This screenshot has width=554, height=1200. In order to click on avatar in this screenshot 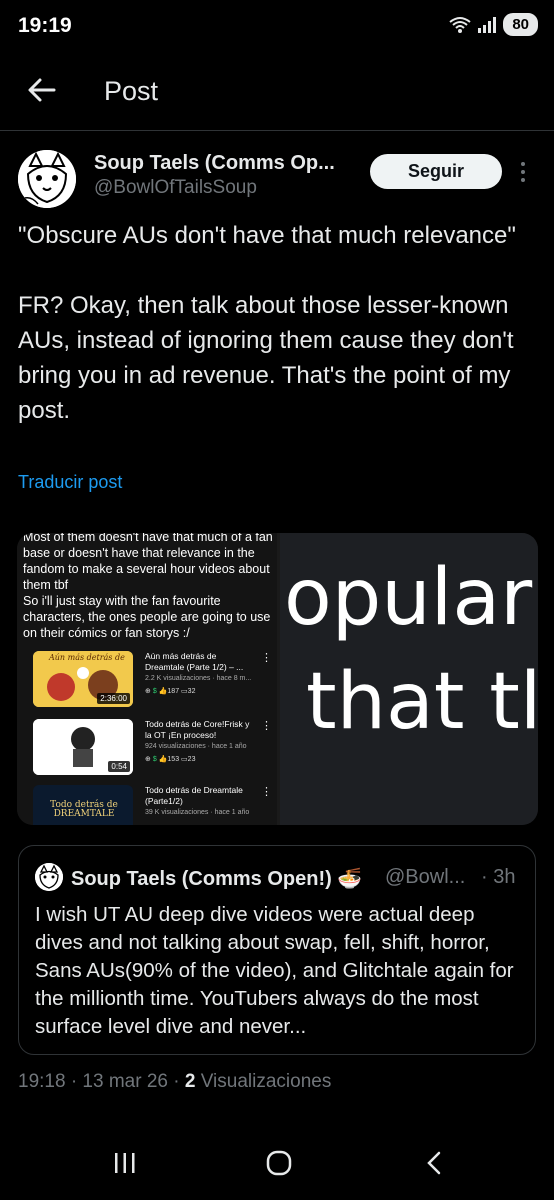, I will do `click(47, 179)`.